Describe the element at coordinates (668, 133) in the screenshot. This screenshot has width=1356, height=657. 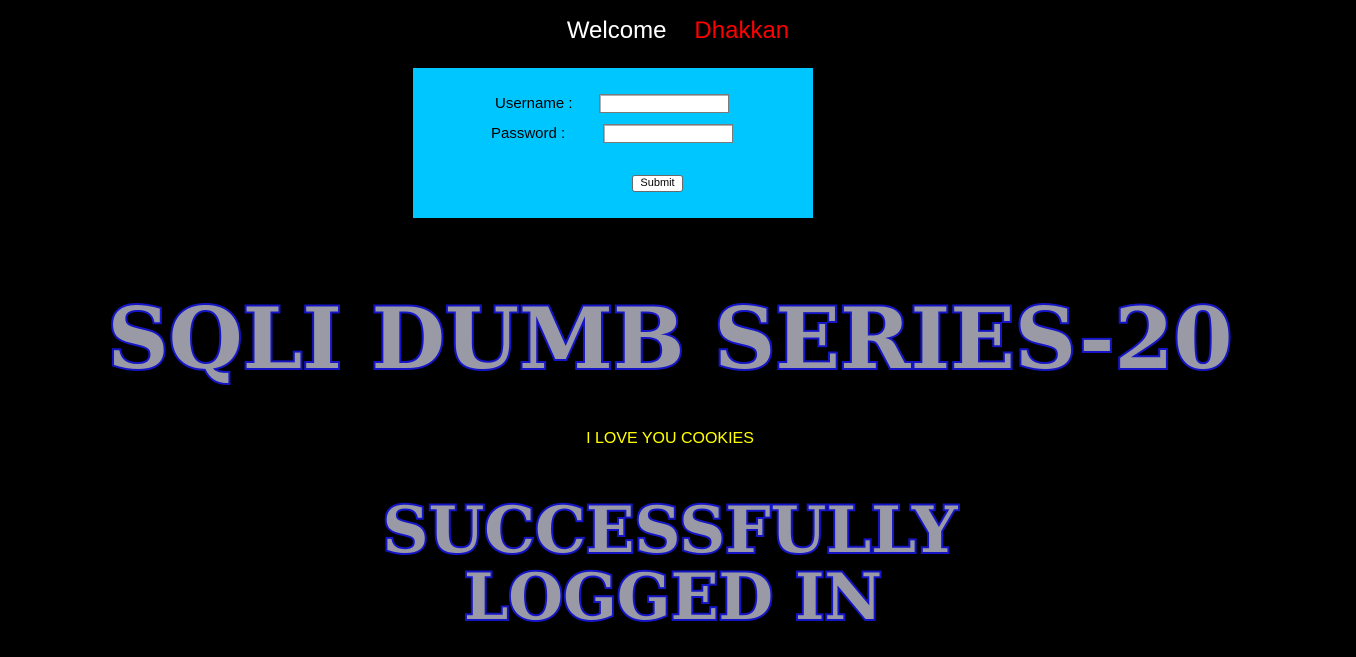
I see `password-input` at that location.